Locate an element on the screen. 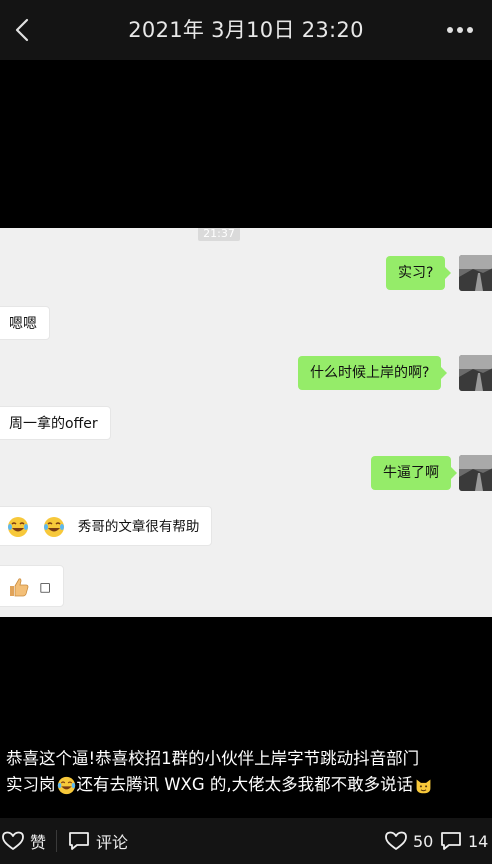  chat-bubble-text: 周一拿的offer is located at coordinates (53, 424).